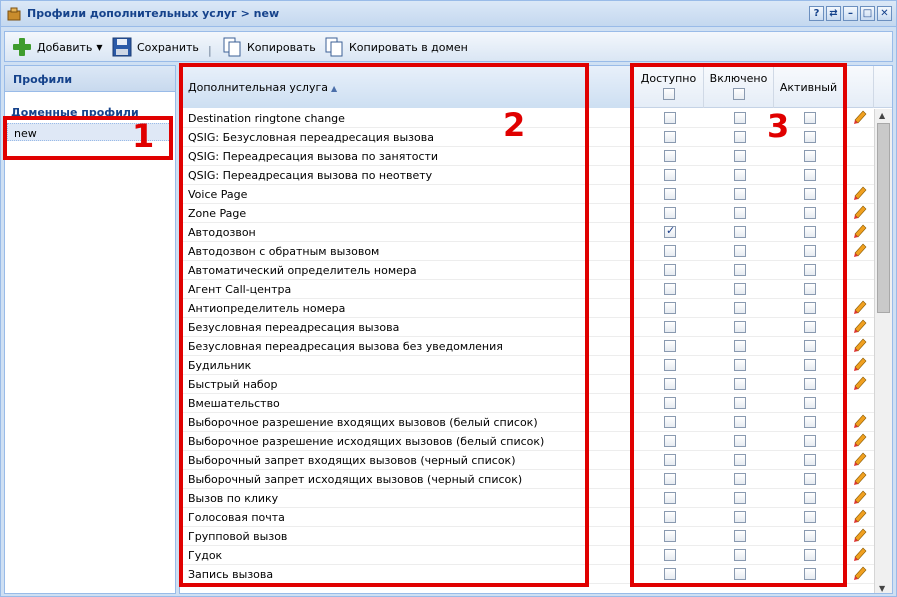 This screenshot has height=597, width=897. Describe the element at coordinates (778, 126) in the screenshot. I see `annotation-label-3: 3` at that location.